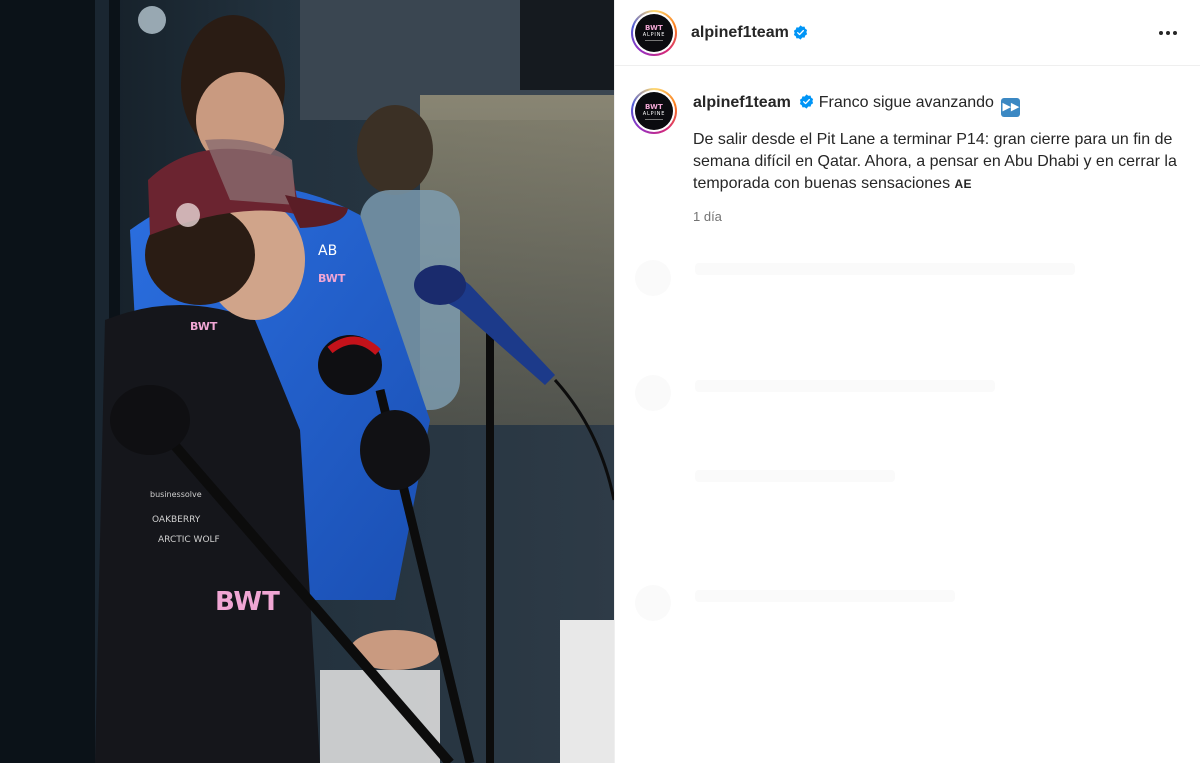 Image resolution: width=1200 pixels, height=763 pixels. Describe the element at coordinates (176, 520) in the screenshot. I see `svg-text: OAKBERRY` at that location.